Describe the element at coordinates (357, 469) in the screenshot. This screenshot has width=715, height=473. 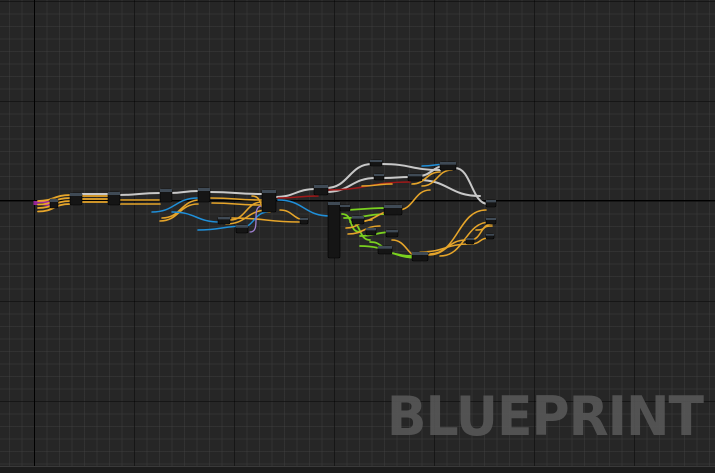
I see `graph-bottom-edge` at that location.